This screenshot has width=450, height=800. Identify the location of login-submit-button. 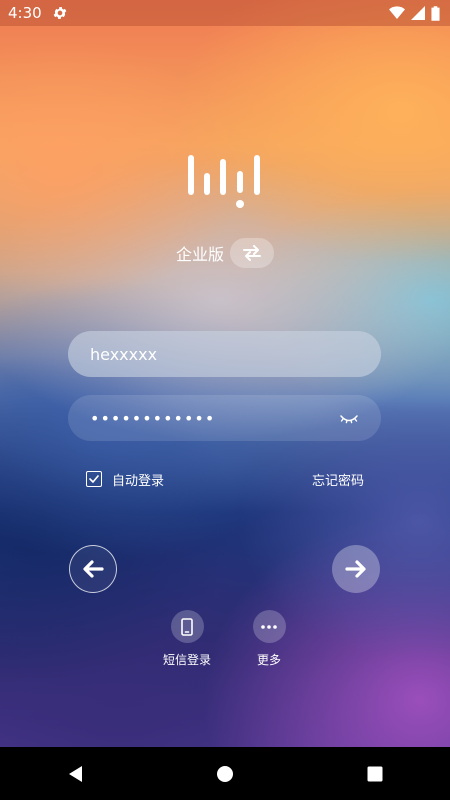
(356, 569).